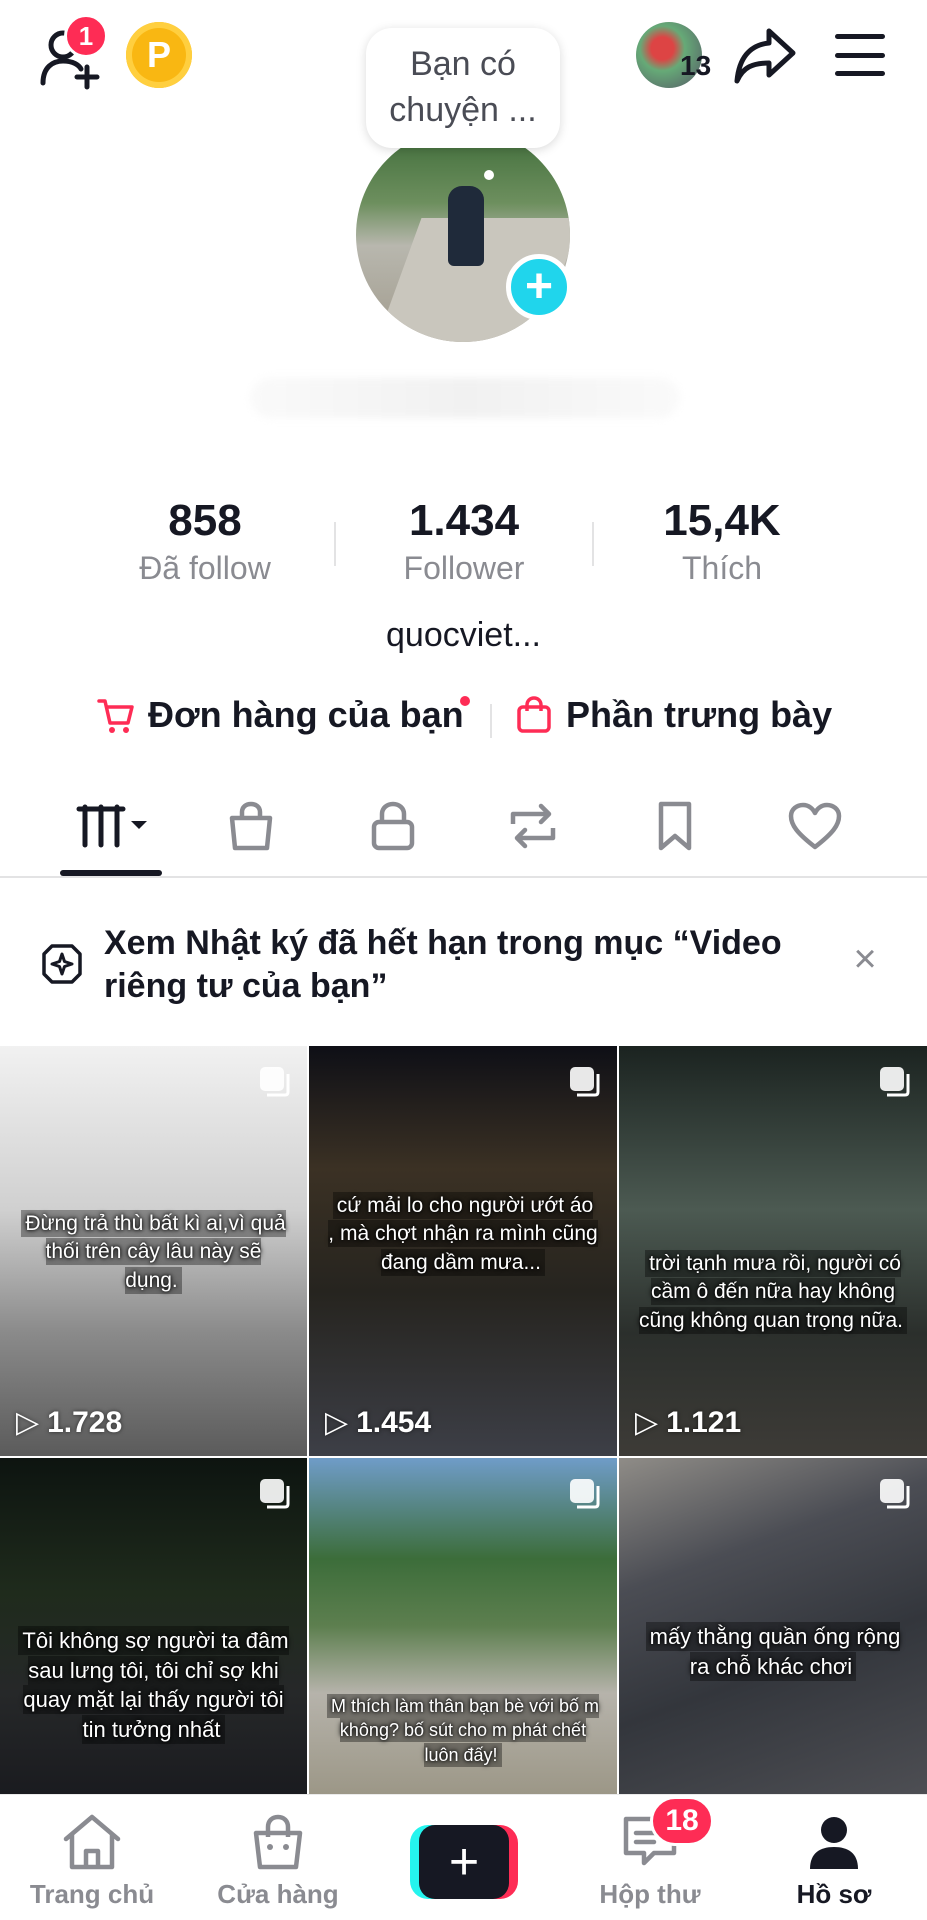 The height and width of the screenshot is (1920, 927). I want to click on stat-following: 858 Đã follow, so click(205, 541).